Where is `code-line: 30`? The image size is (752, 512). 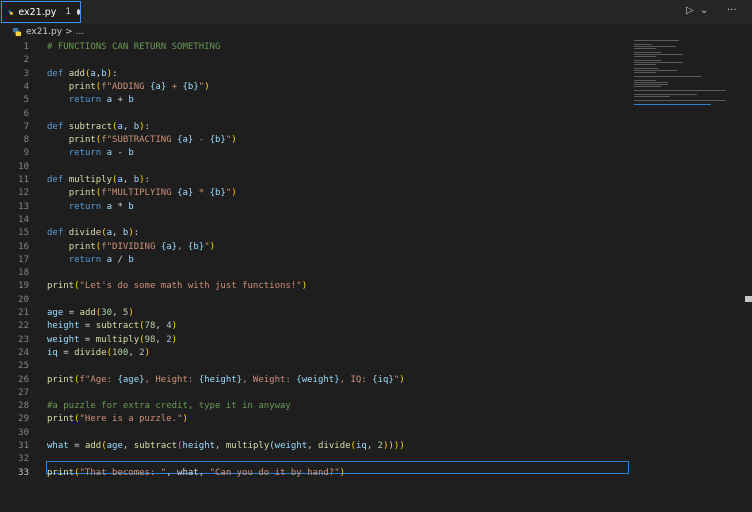
code-line: 30 is located at coordinates (315, 433).